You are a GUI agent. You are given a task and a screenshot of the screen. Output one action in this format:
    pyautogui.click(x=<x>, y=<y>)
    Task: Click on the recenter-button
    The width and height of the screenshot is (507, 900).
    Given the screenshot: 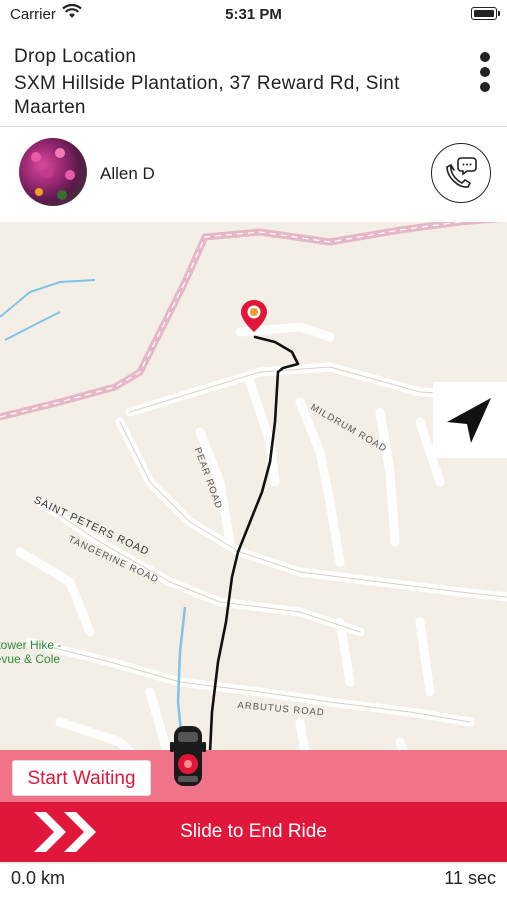 What is the action you would take?
    pyautogui.click(x=470, y=420)
    